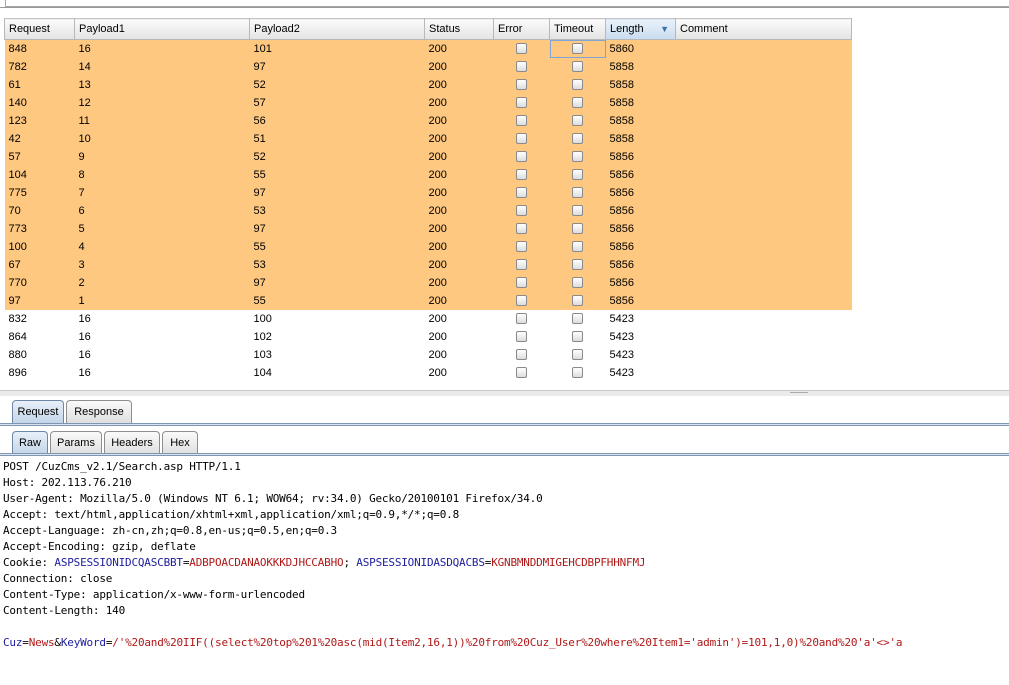 The image size is (1009, 685). I want to click on timeout-cell, so click(577, 210).